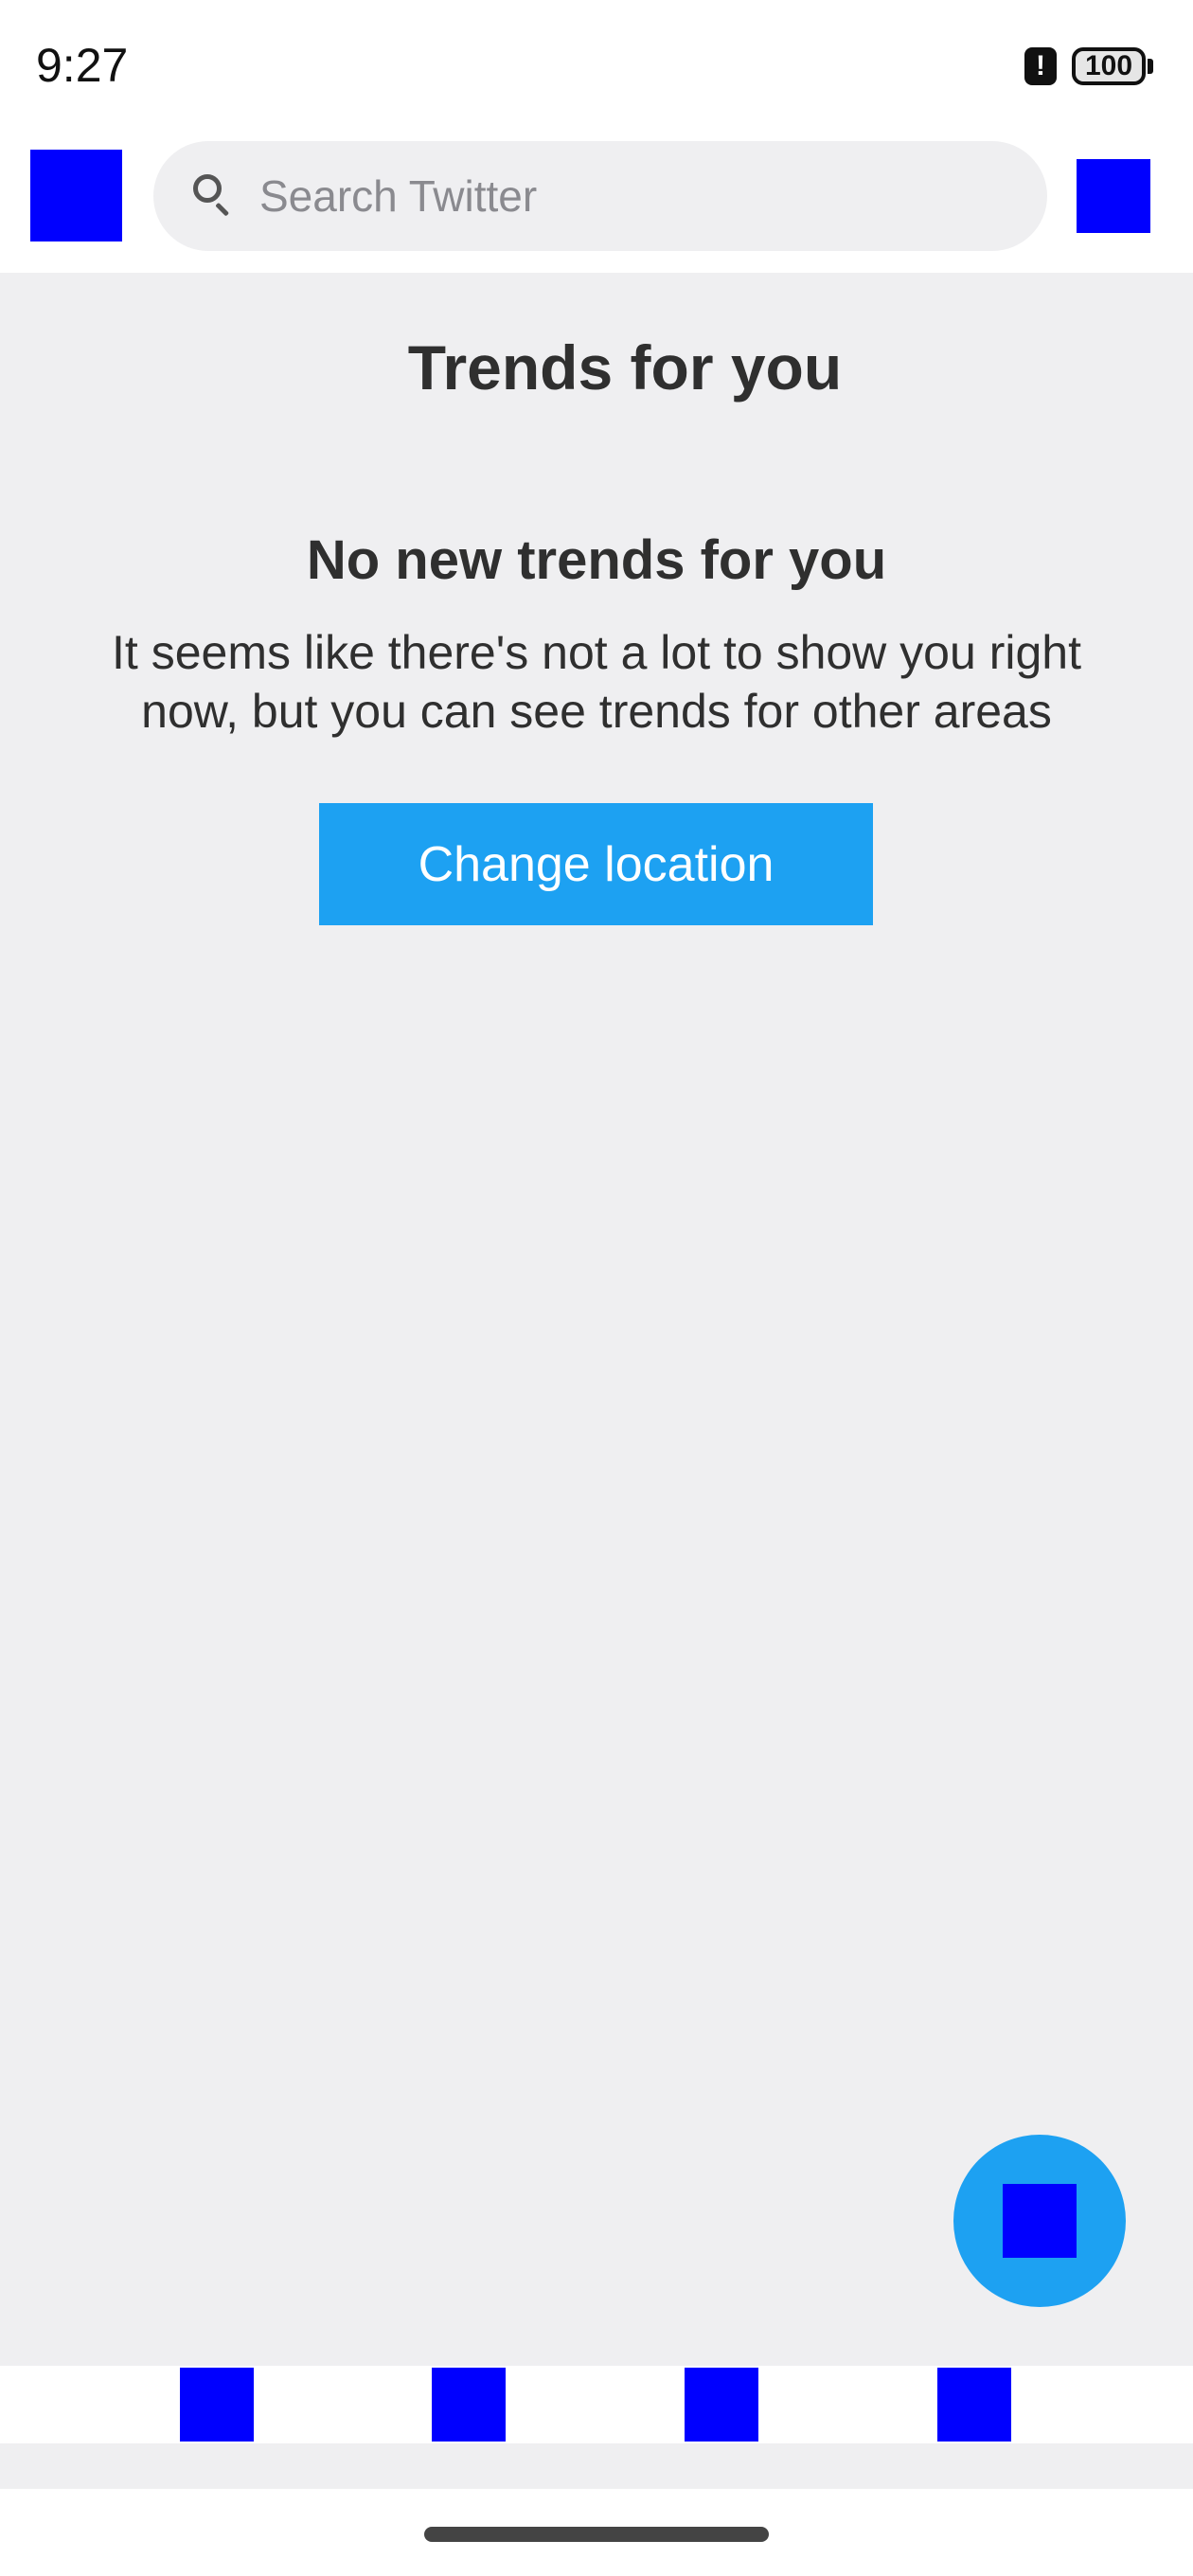 The width and height of the screenshot is (1193, 2576). Describe the element at coordinates (596, 2405) in the screenshot. I see `bottom-navigation` at that location.